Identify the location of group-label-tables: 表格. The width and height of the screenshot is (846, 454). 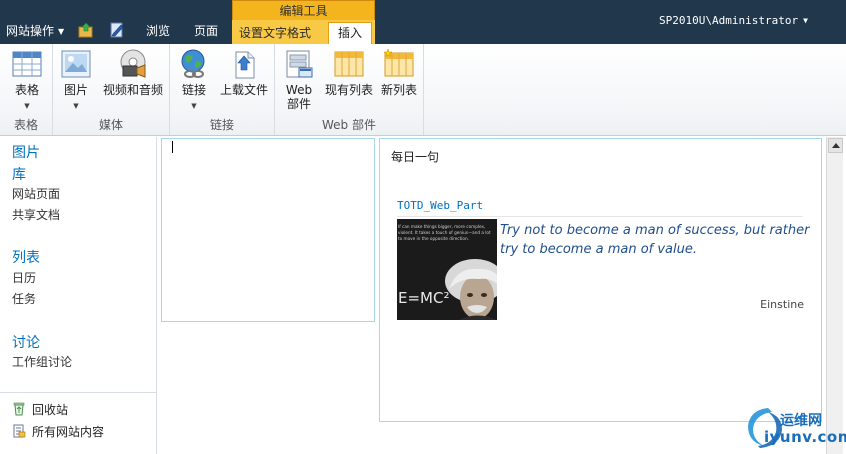
(25, 125).